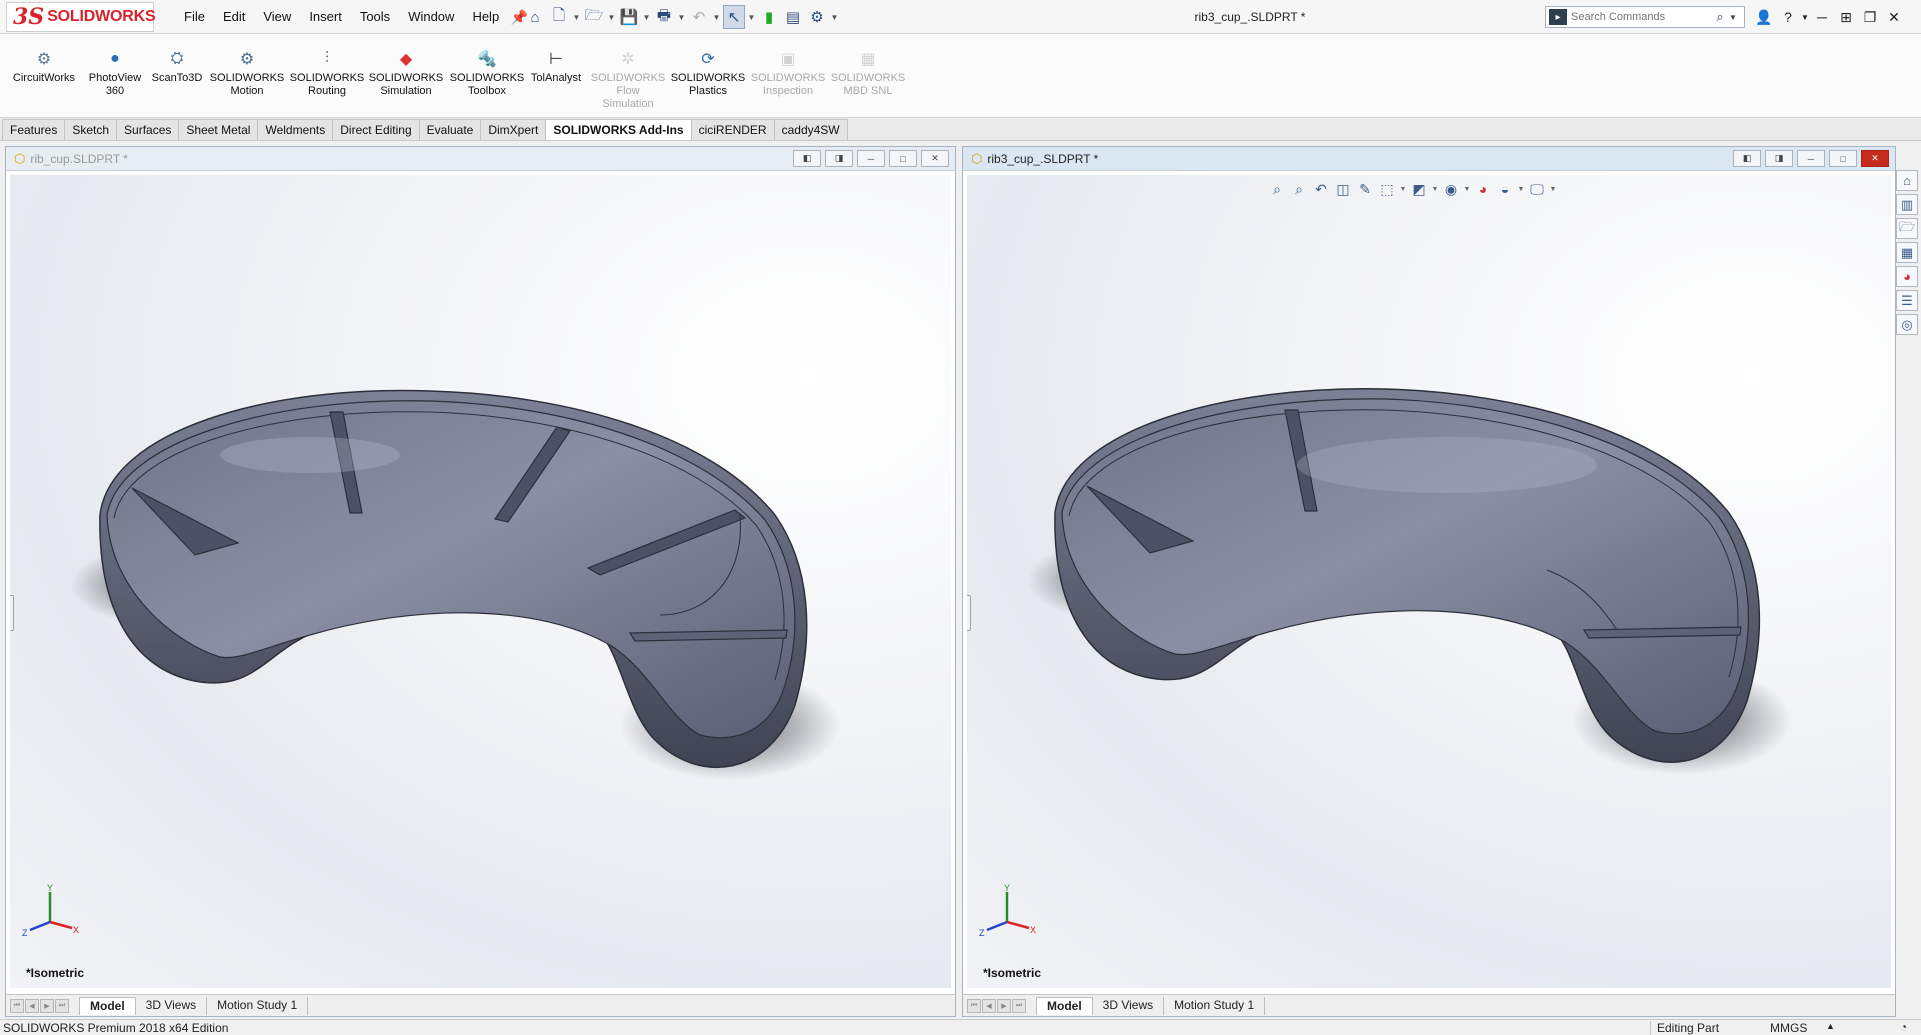  What do you see at coordinates (81, 17) in the screenshot?
I see `solidworks-logo: 3S SOLIDWORKS` at bounding box center [81, 17].